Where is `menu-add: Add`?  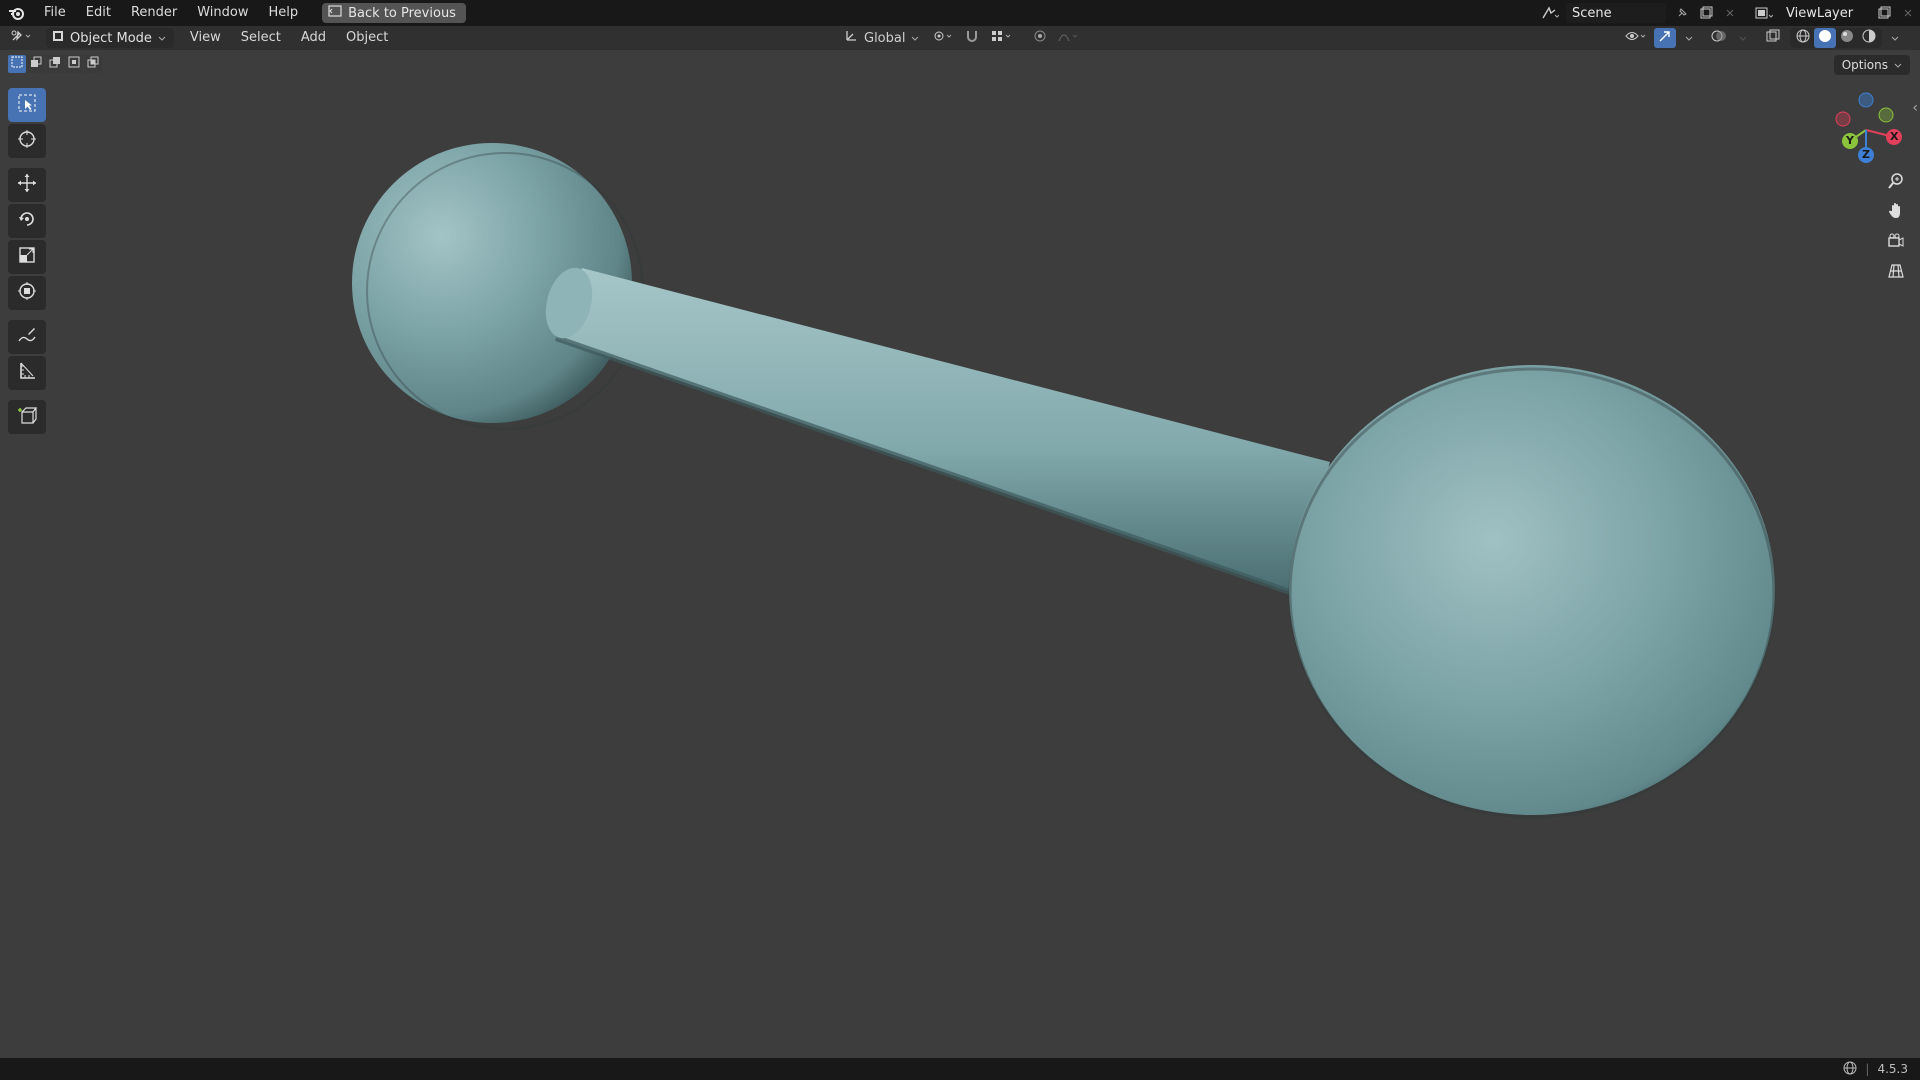 menu-add: Add is located at coordinates (313, 38).